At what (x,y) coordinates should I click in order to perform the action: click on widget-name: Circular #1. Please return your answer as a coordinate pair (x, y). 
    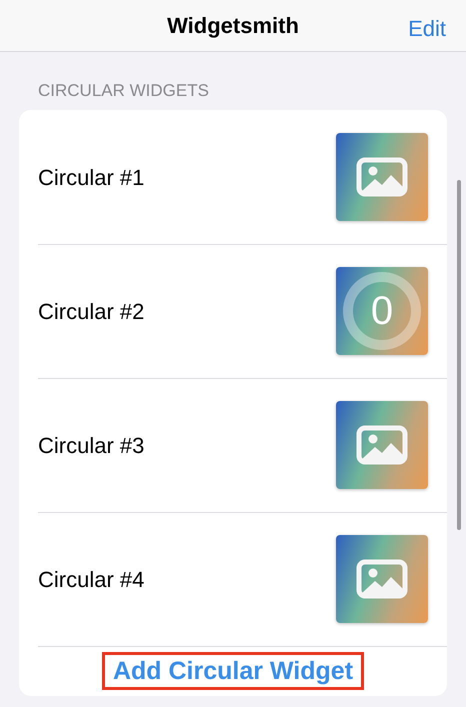
    Looking at the image, I should click on (91, 177).